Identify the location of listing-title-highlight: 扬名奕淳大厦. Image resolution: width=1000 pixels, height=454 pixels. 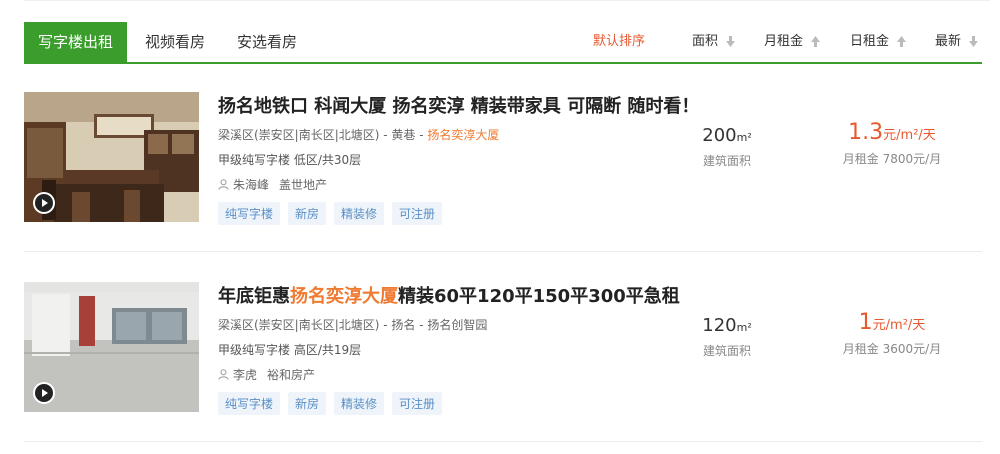
(344, 296).